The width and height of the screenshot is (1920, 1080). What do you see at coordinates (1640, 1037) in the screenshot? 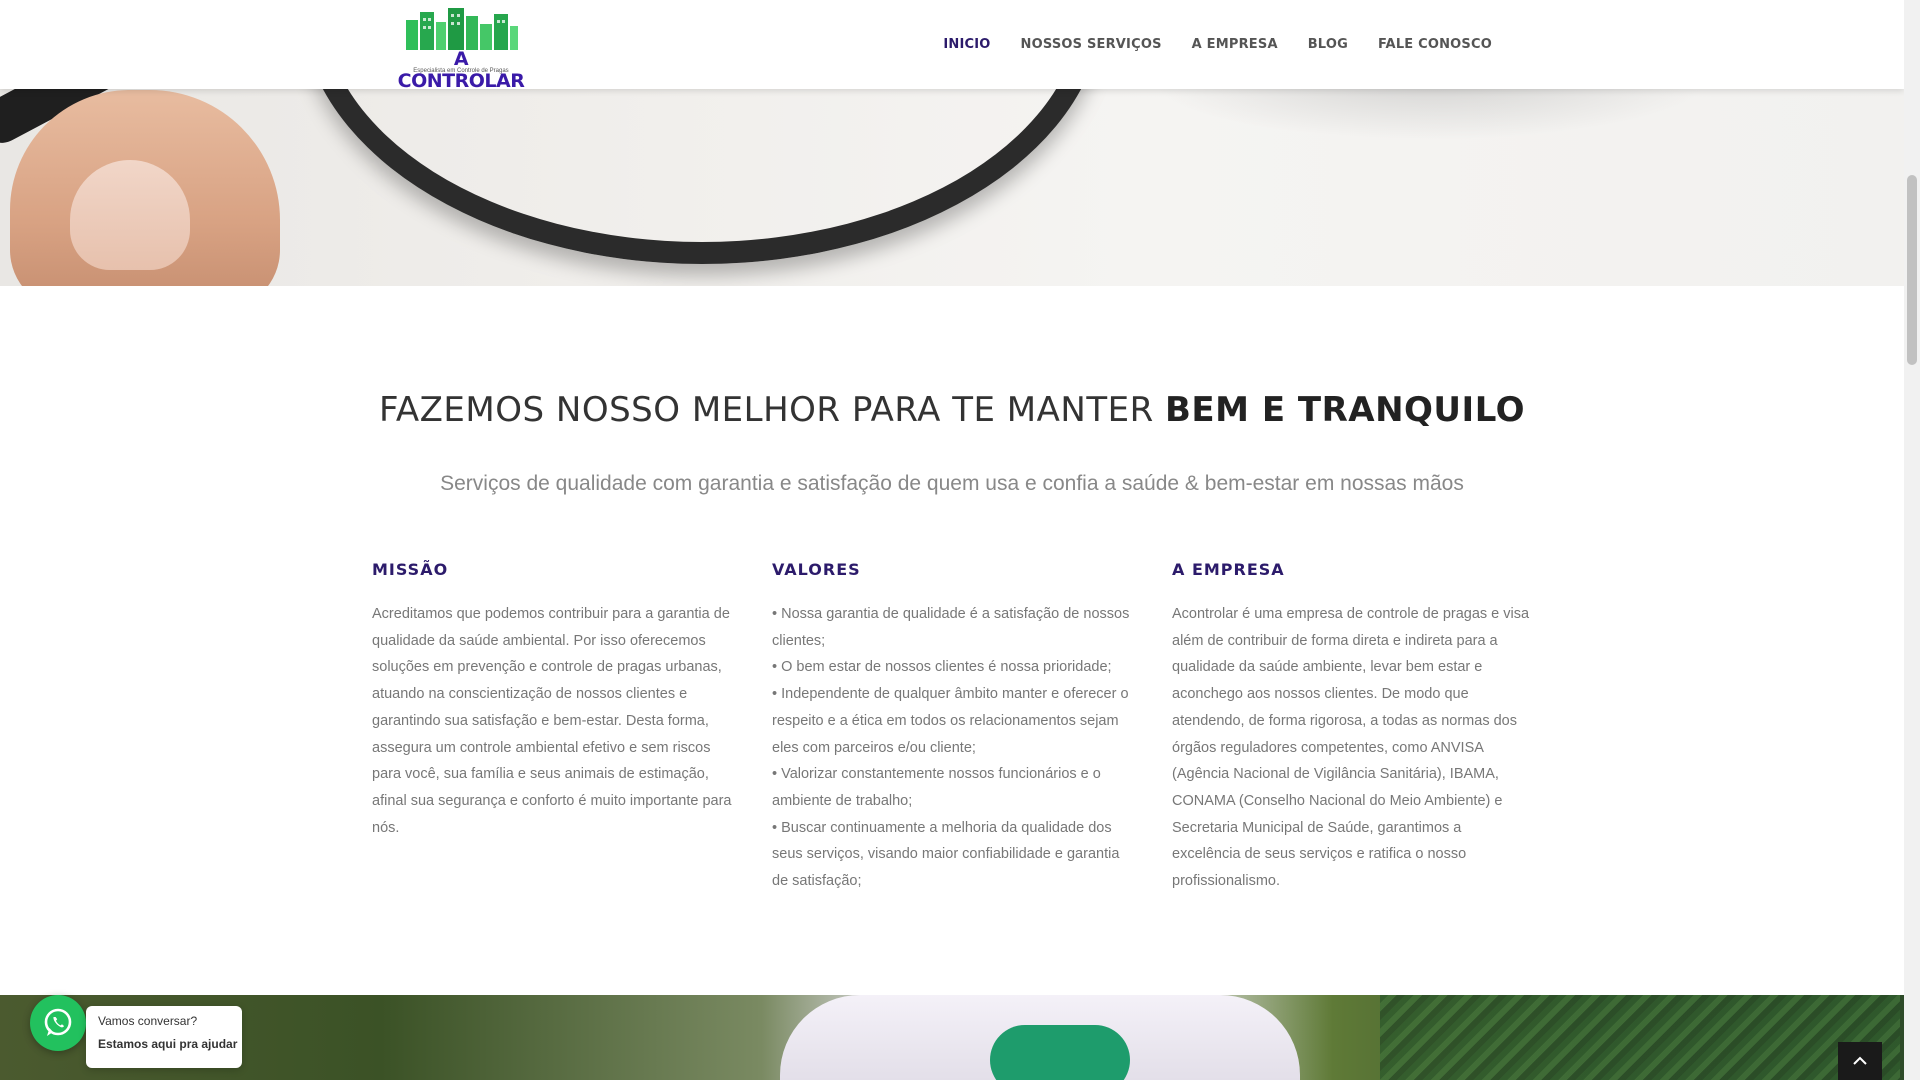
I see `shrub-foliage` at bounding box center [1640, 1037].